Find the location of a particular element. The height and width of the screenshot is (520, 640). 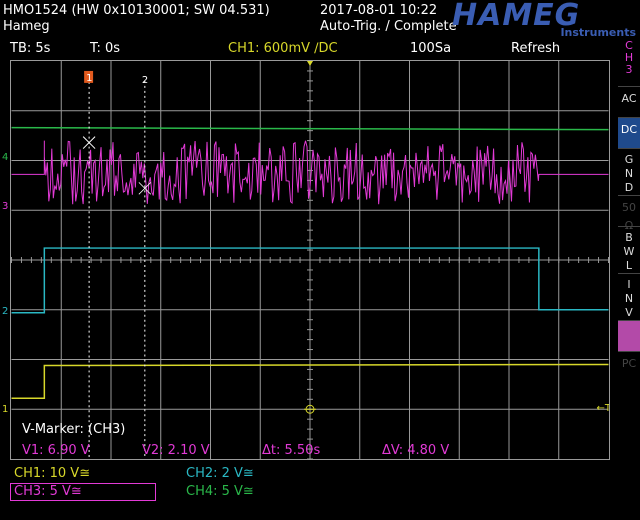

menu-button-1: DC is located at coordinates (629, 132).